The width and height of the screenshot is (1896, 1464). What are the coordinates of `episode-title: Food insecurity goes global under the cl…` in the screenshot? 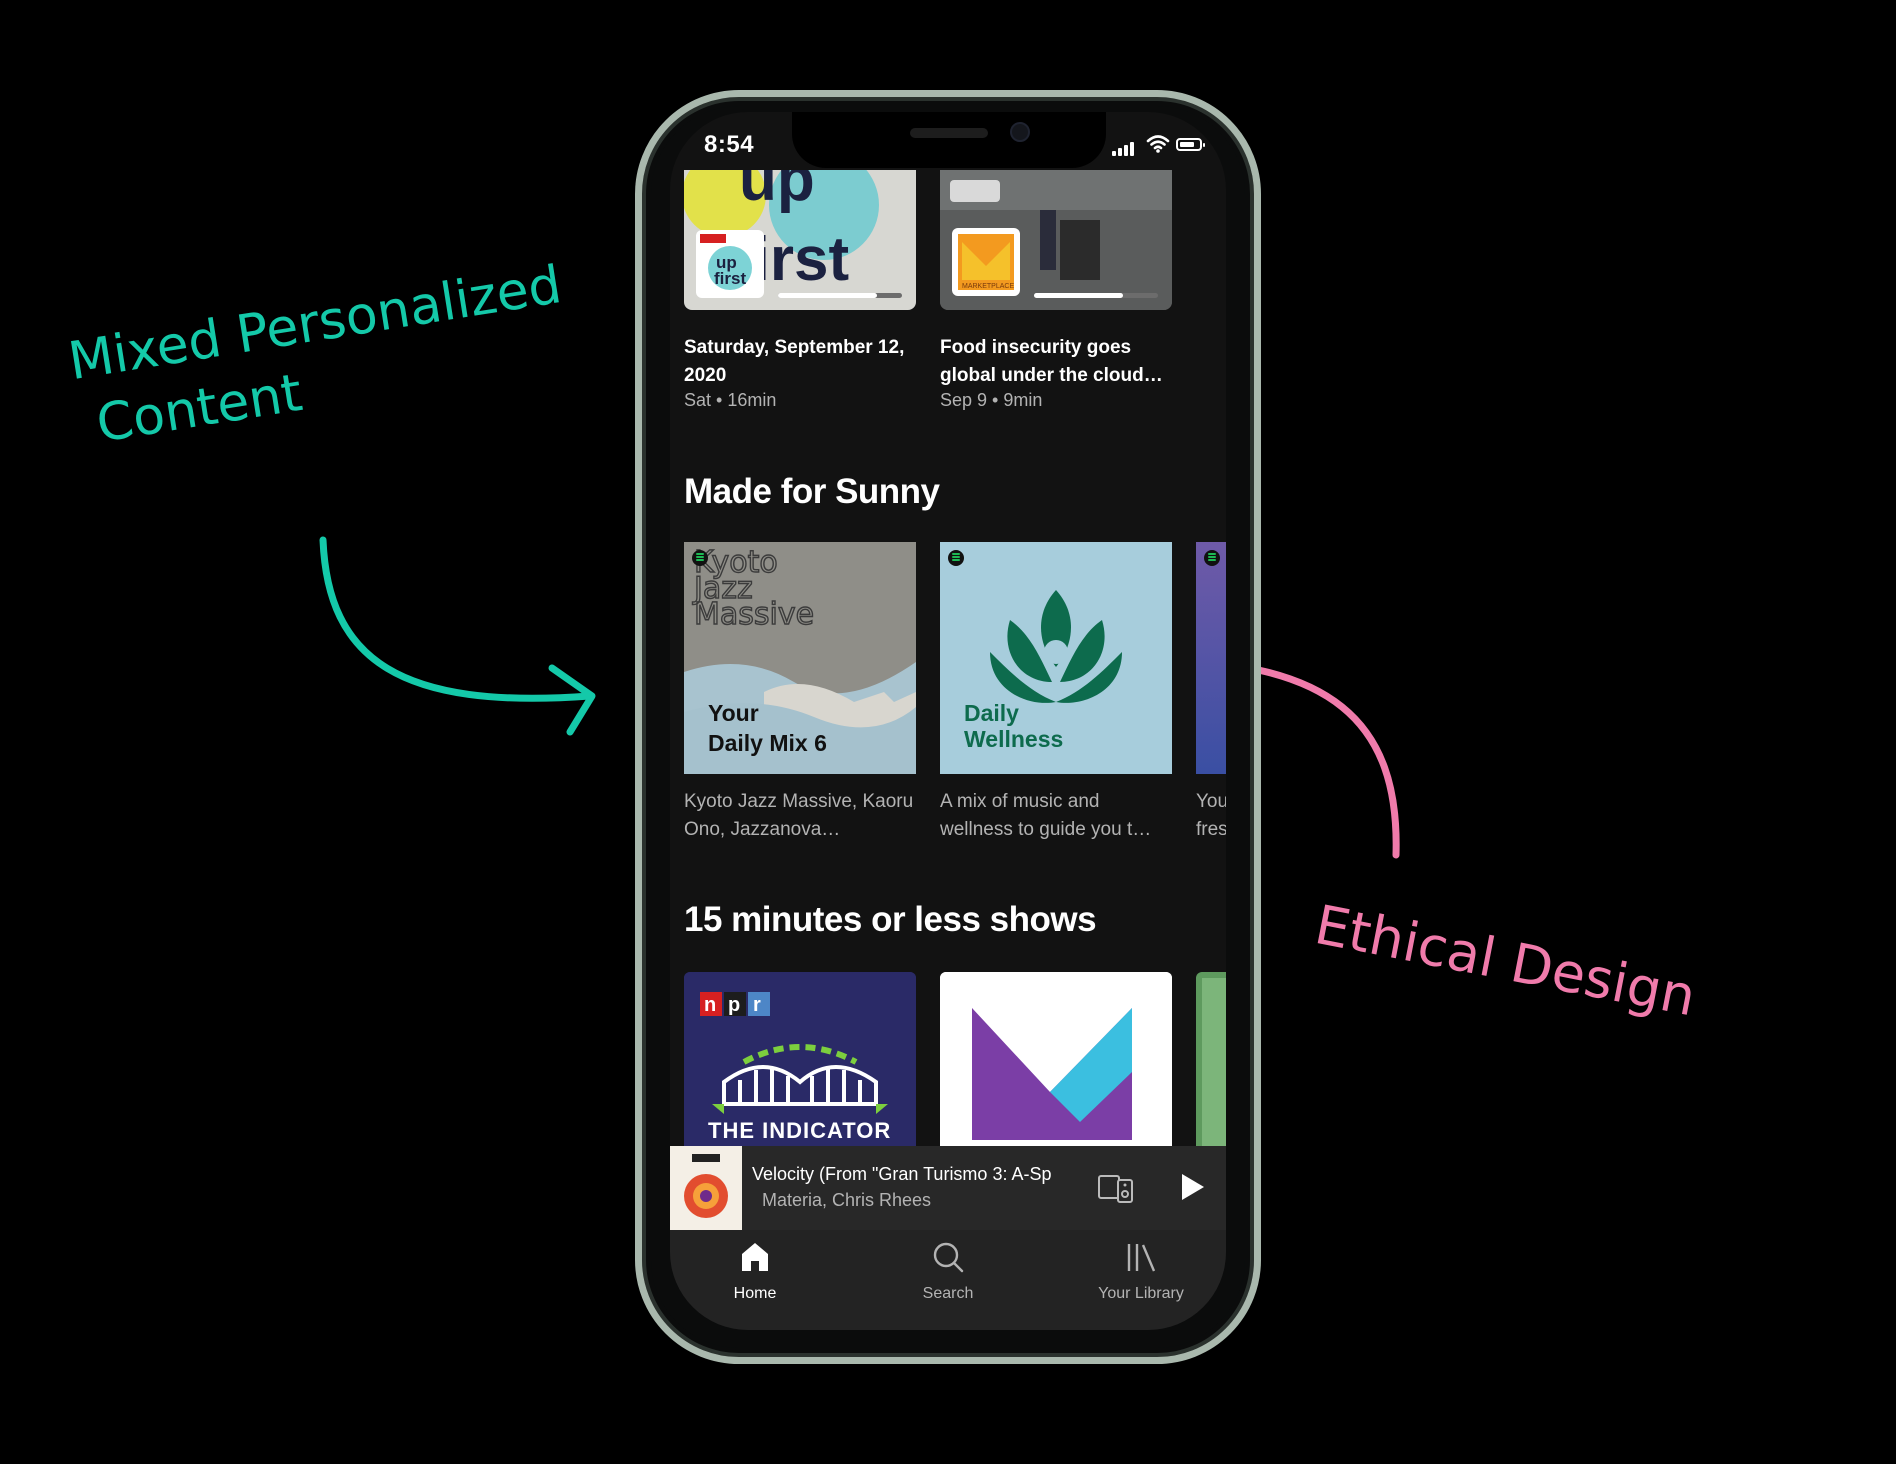 It's located at (1051, 361).